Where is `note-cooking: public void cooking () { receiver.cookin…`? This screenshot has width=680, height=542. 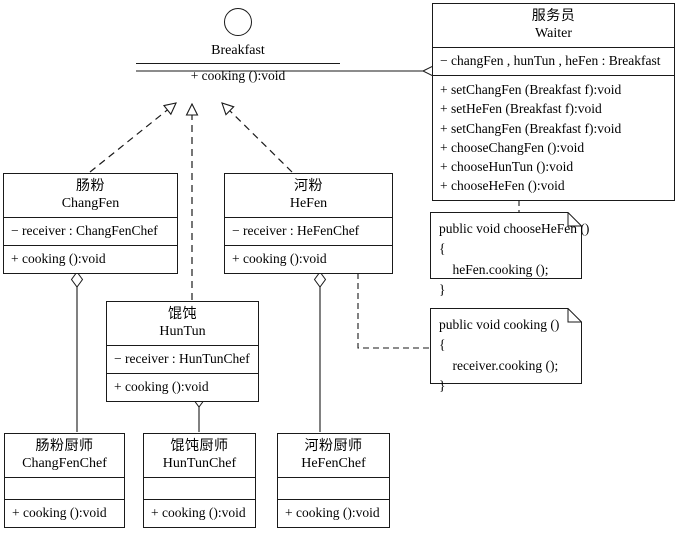 note-cooking: public void cooking () { receiver.cookin… is located at coordinates (506, 350).